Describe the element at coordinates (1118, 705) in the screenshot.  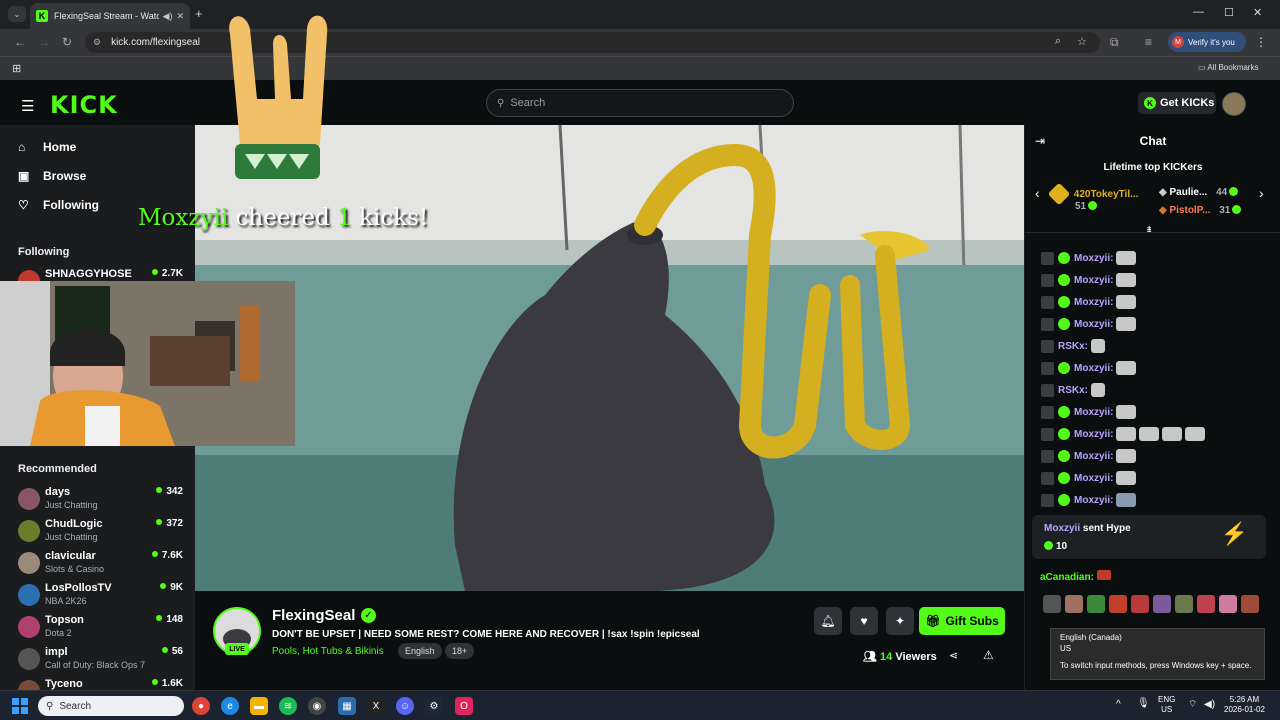
I see `tray-overflow-icon: ^` at that location.